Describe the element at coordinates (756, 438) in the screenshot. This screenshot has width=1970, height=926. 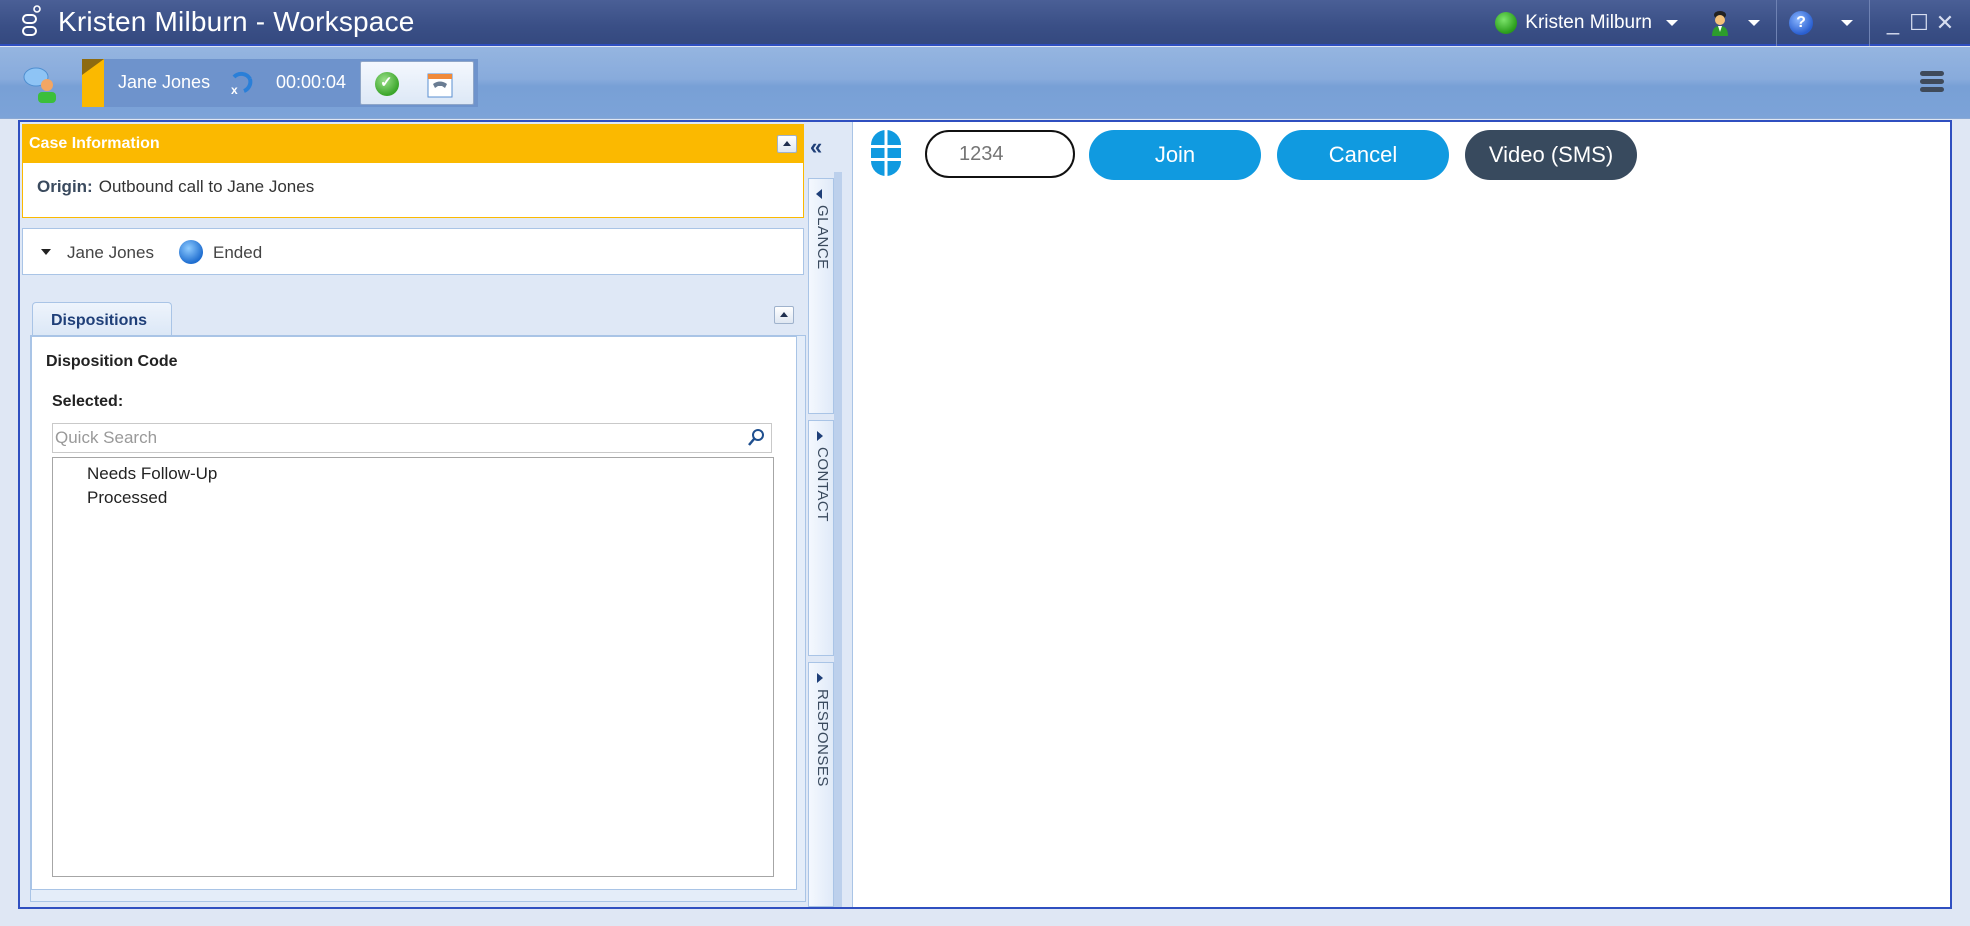
I see `search-icon` at that location.